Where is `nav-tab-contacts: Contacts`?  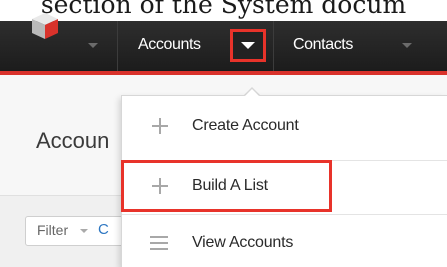
nav-tab-contacts: Contacts is located at coordinates (323, 45).